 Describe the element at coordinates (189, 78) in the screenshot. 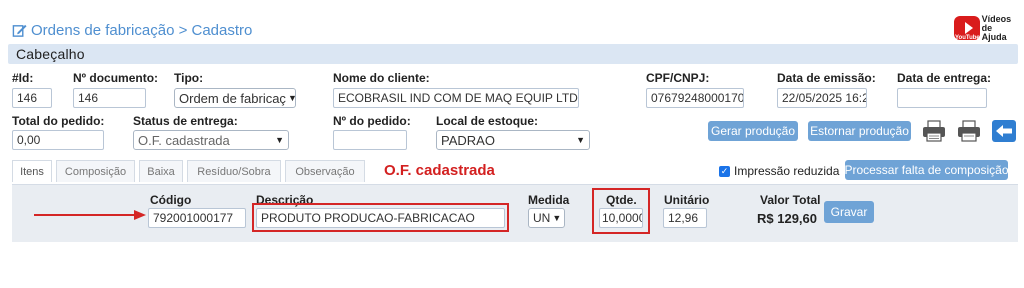

I see `type-label: Tipo:` at that location.